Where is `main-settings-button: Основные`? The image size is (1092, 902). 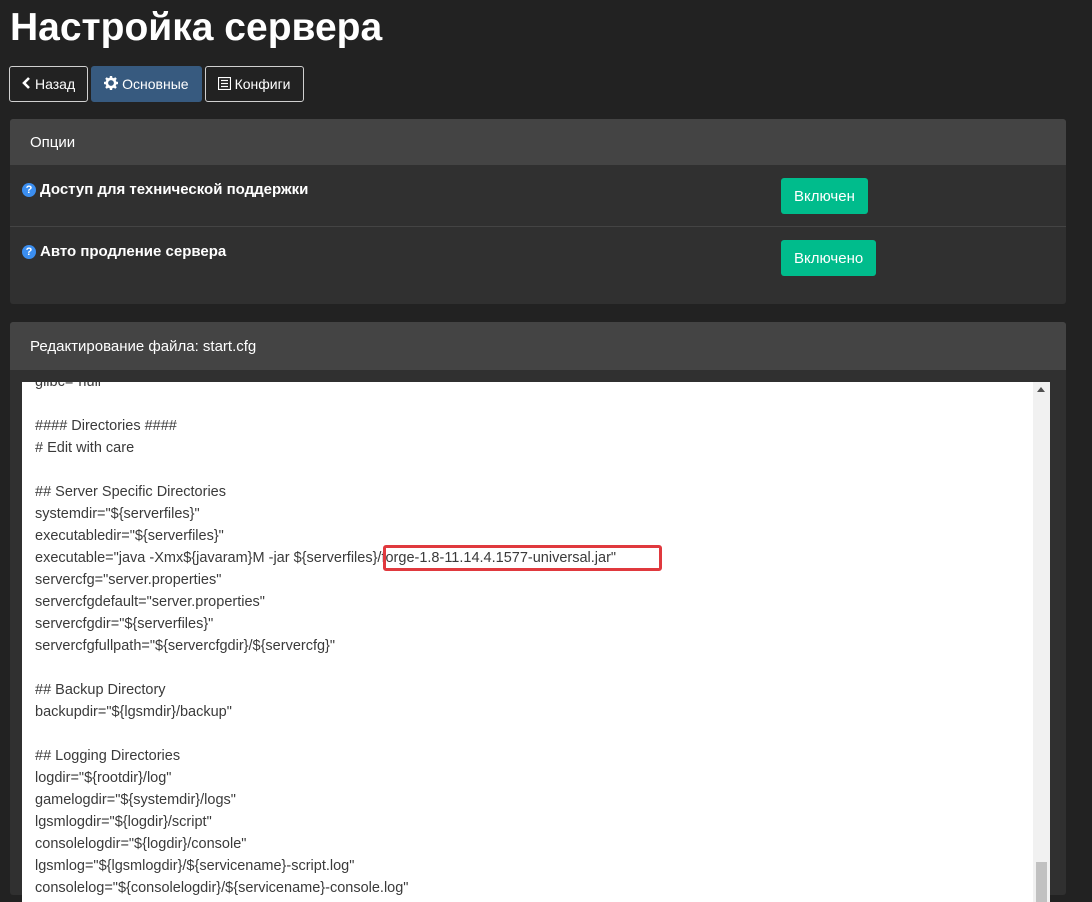
main-settings-button: Основные is located at coordinates (146, 84).